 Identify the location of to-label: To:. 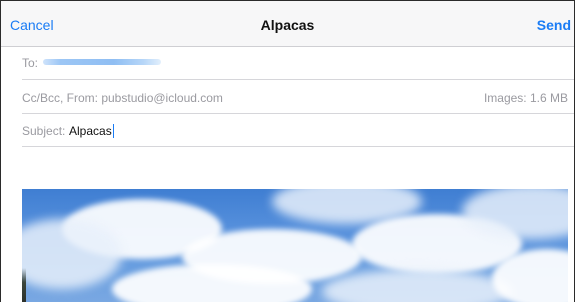
(30, 63).